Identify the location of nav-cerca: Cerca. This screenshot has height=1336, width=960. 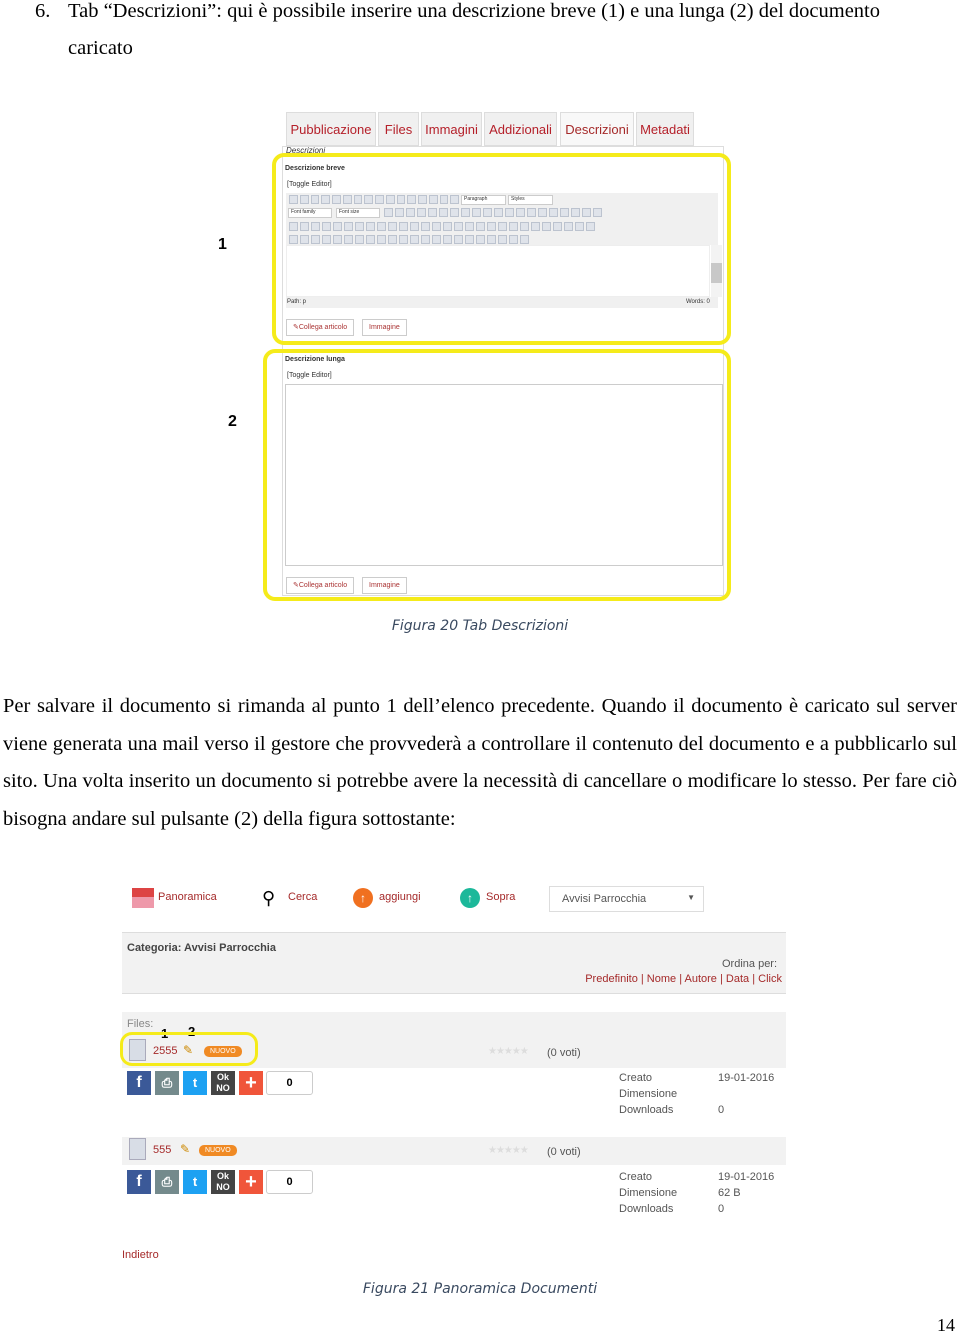
(302, 897).